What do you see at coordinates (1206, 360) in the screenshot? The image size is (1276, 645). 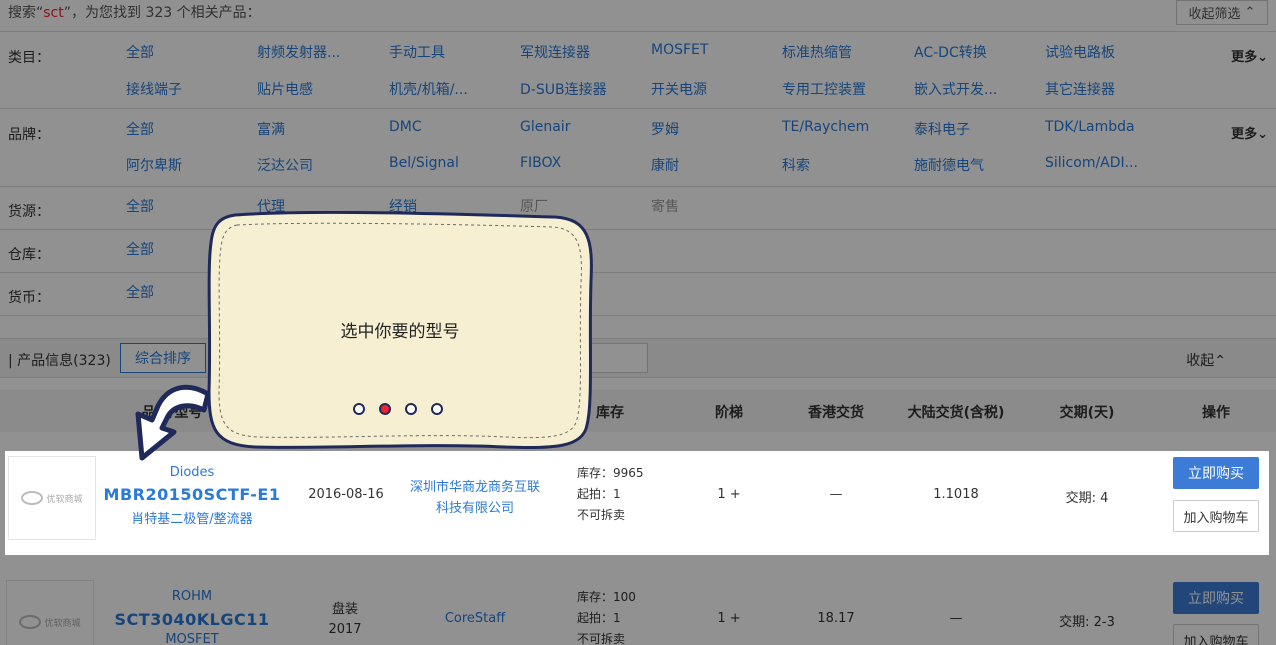 I see `collapse-products-button: 收起⌃` at bounding box center [1206, 360].